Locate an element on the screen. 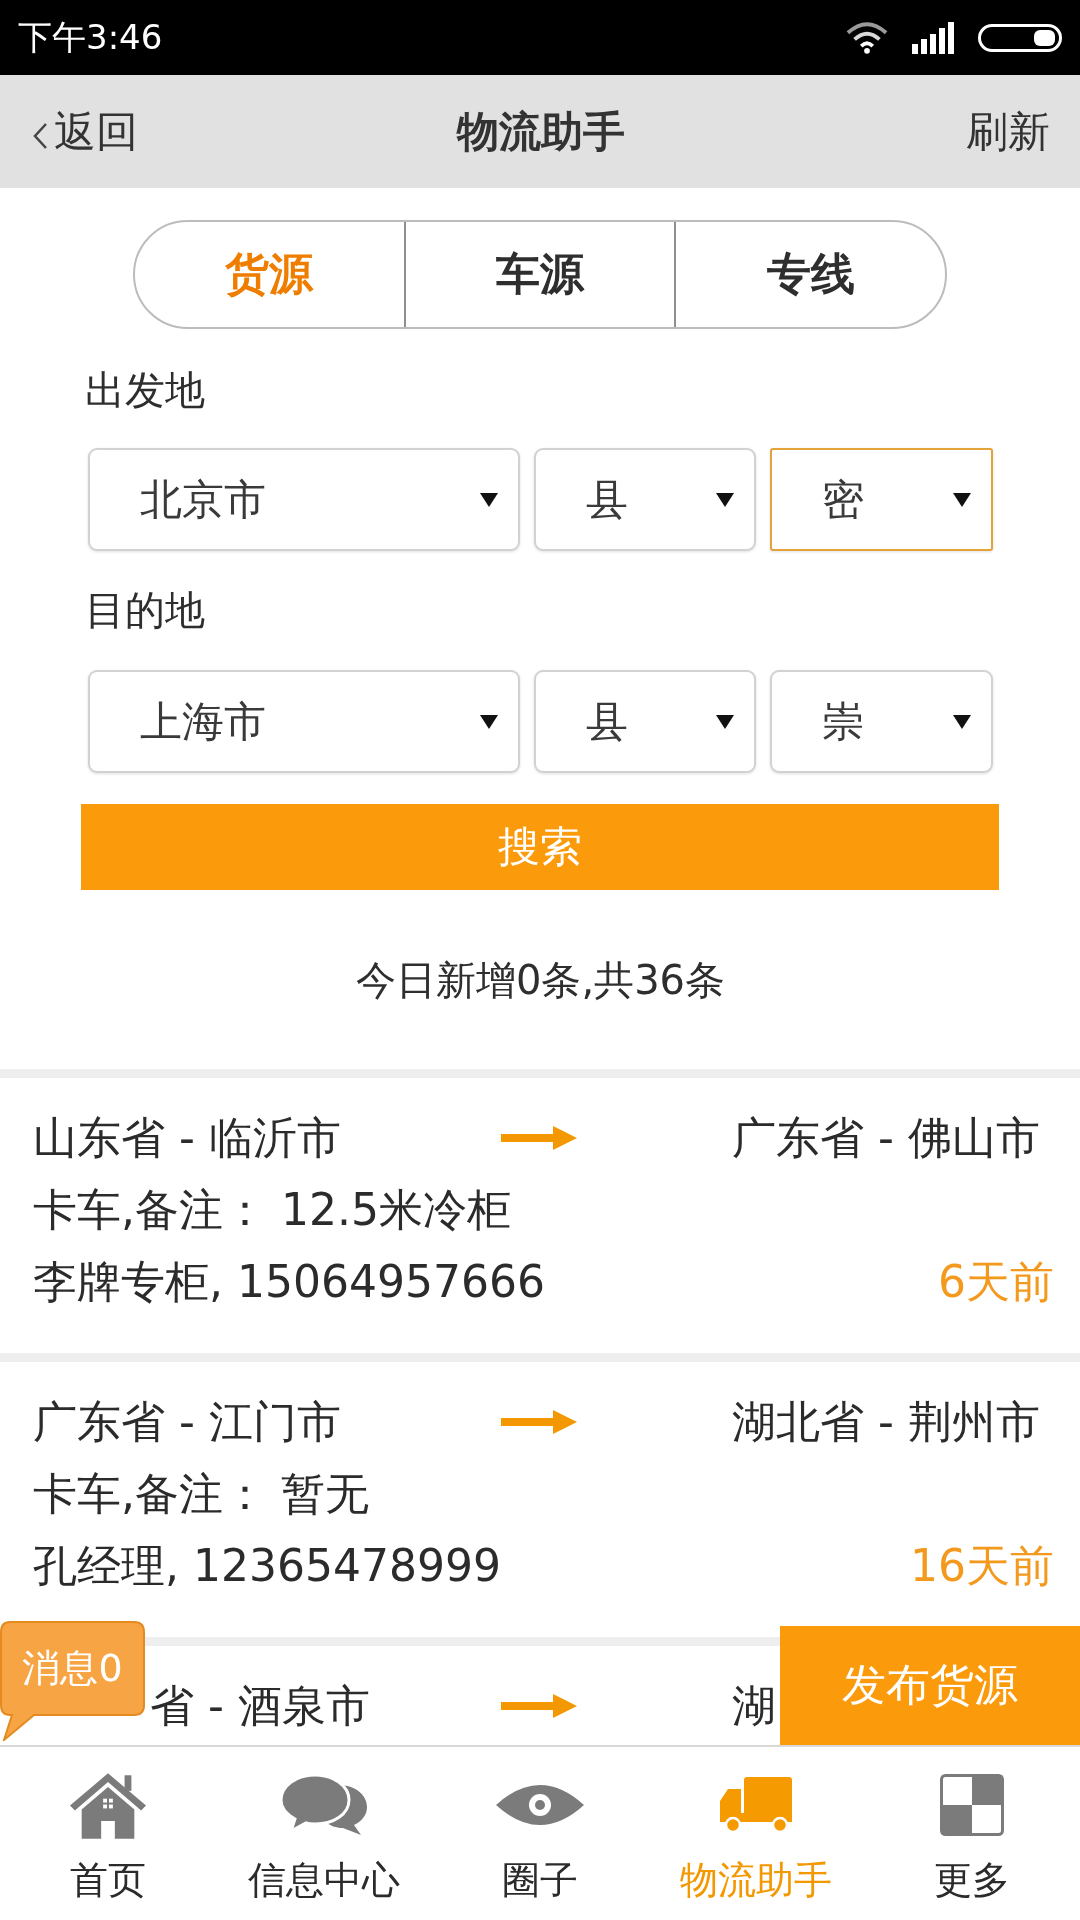  nav-item: 圈子 is located at coordinates (540, 1833).